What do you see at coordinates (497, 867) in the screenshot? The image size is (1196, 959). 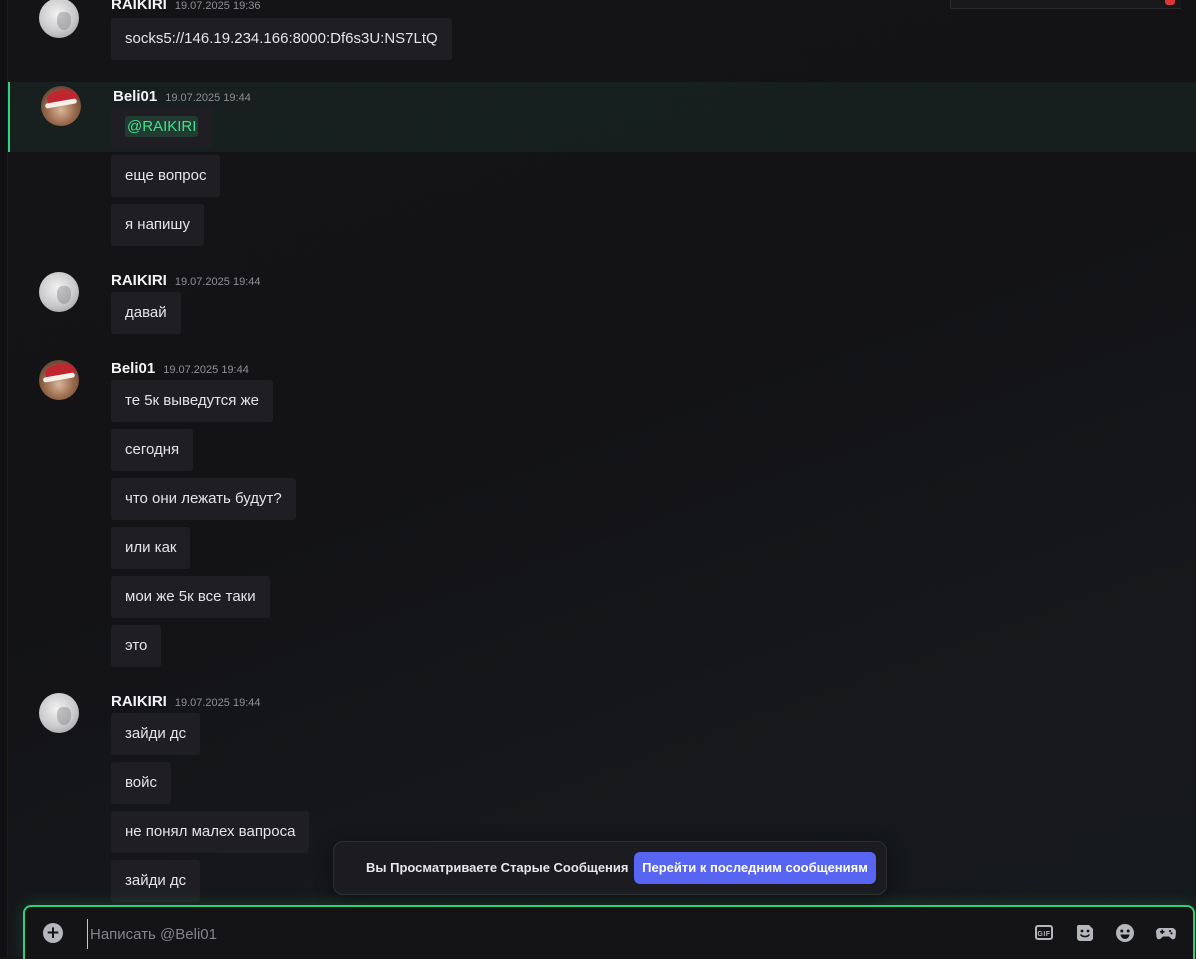 I see `notice-text: Вы Просматриваете Старые Сообщения` at bounding box center [497, 867].